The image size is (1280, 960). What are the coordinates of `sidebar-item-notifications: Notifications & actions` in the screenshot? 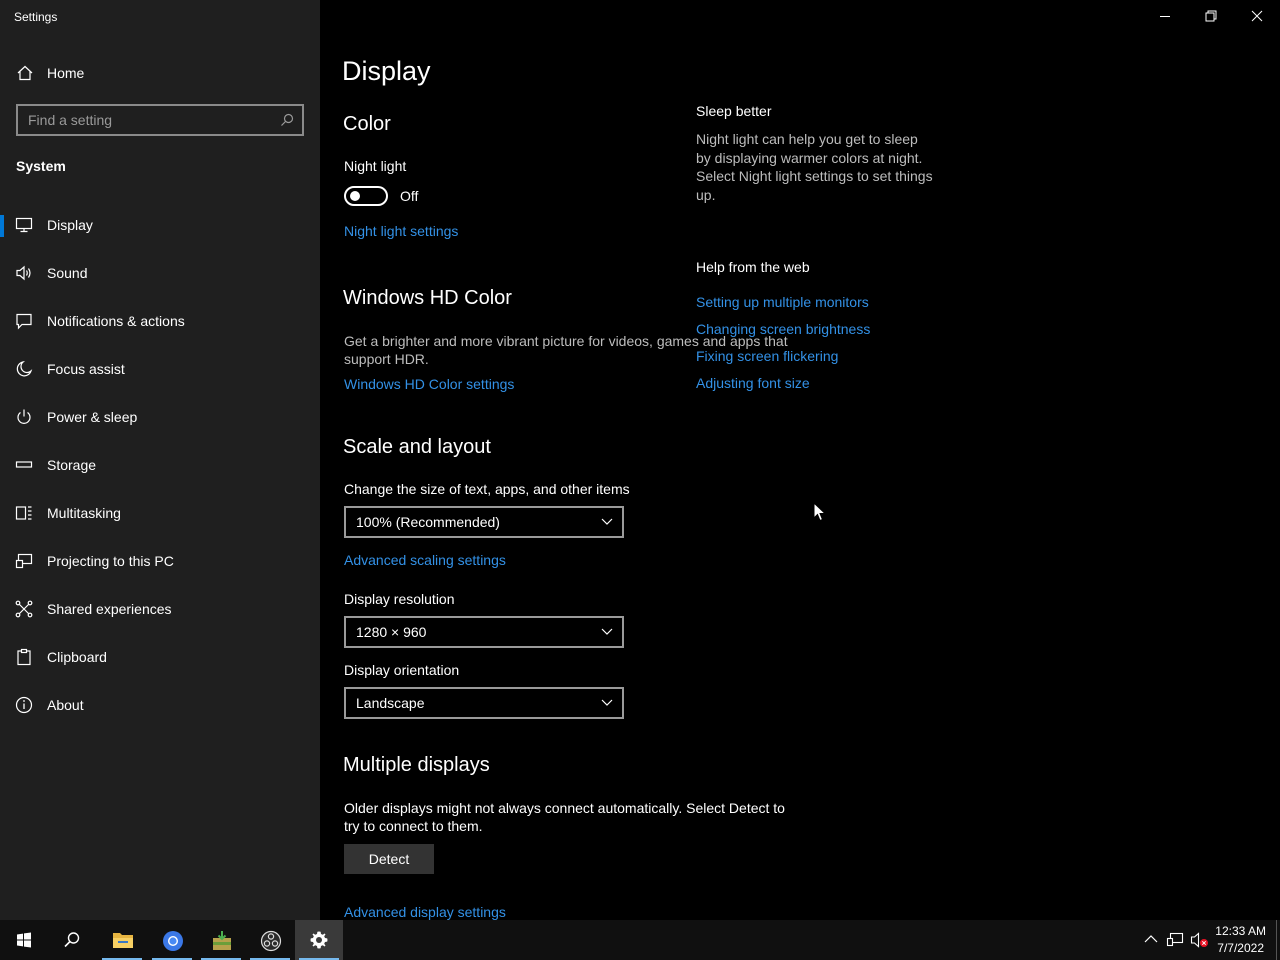 It's located at (160, 321).